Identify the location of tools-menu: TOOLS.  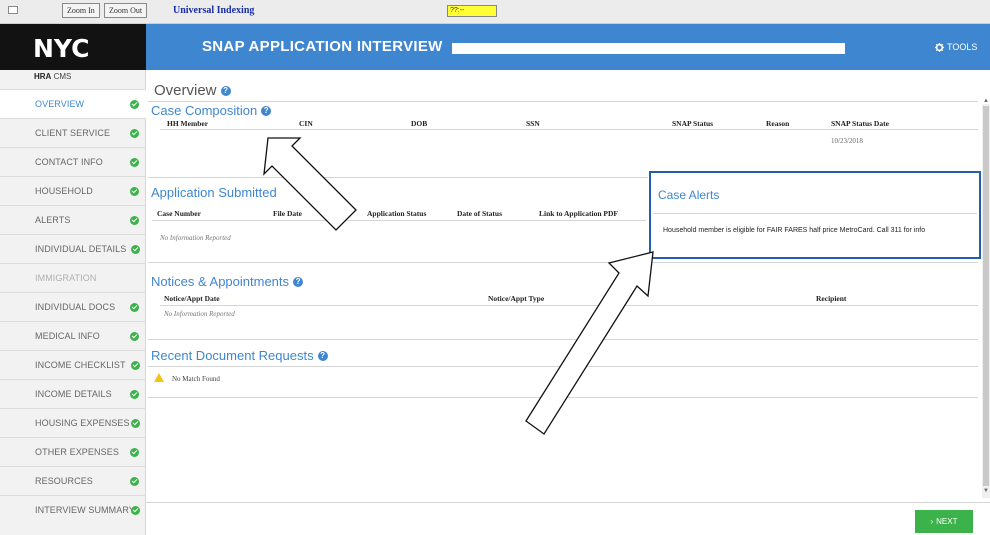
(956, 47).